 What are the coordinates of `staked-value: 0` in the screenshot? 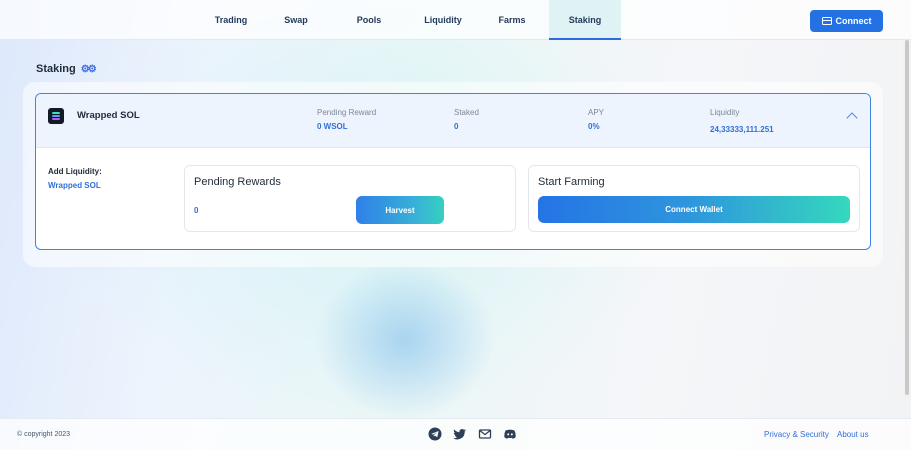 It's located at (456, 126).